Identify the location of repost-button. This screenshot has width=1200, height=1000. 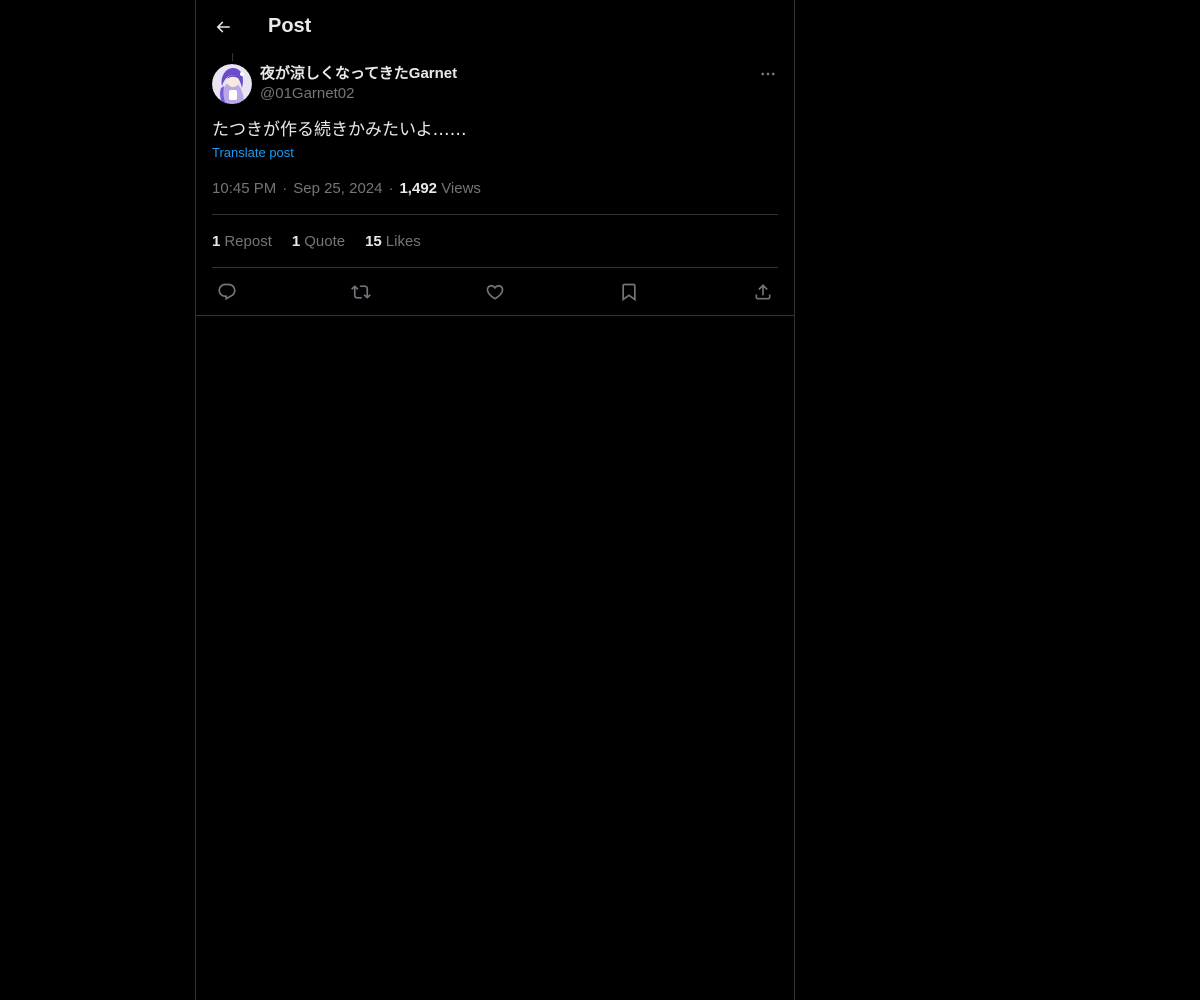
(361, 292).